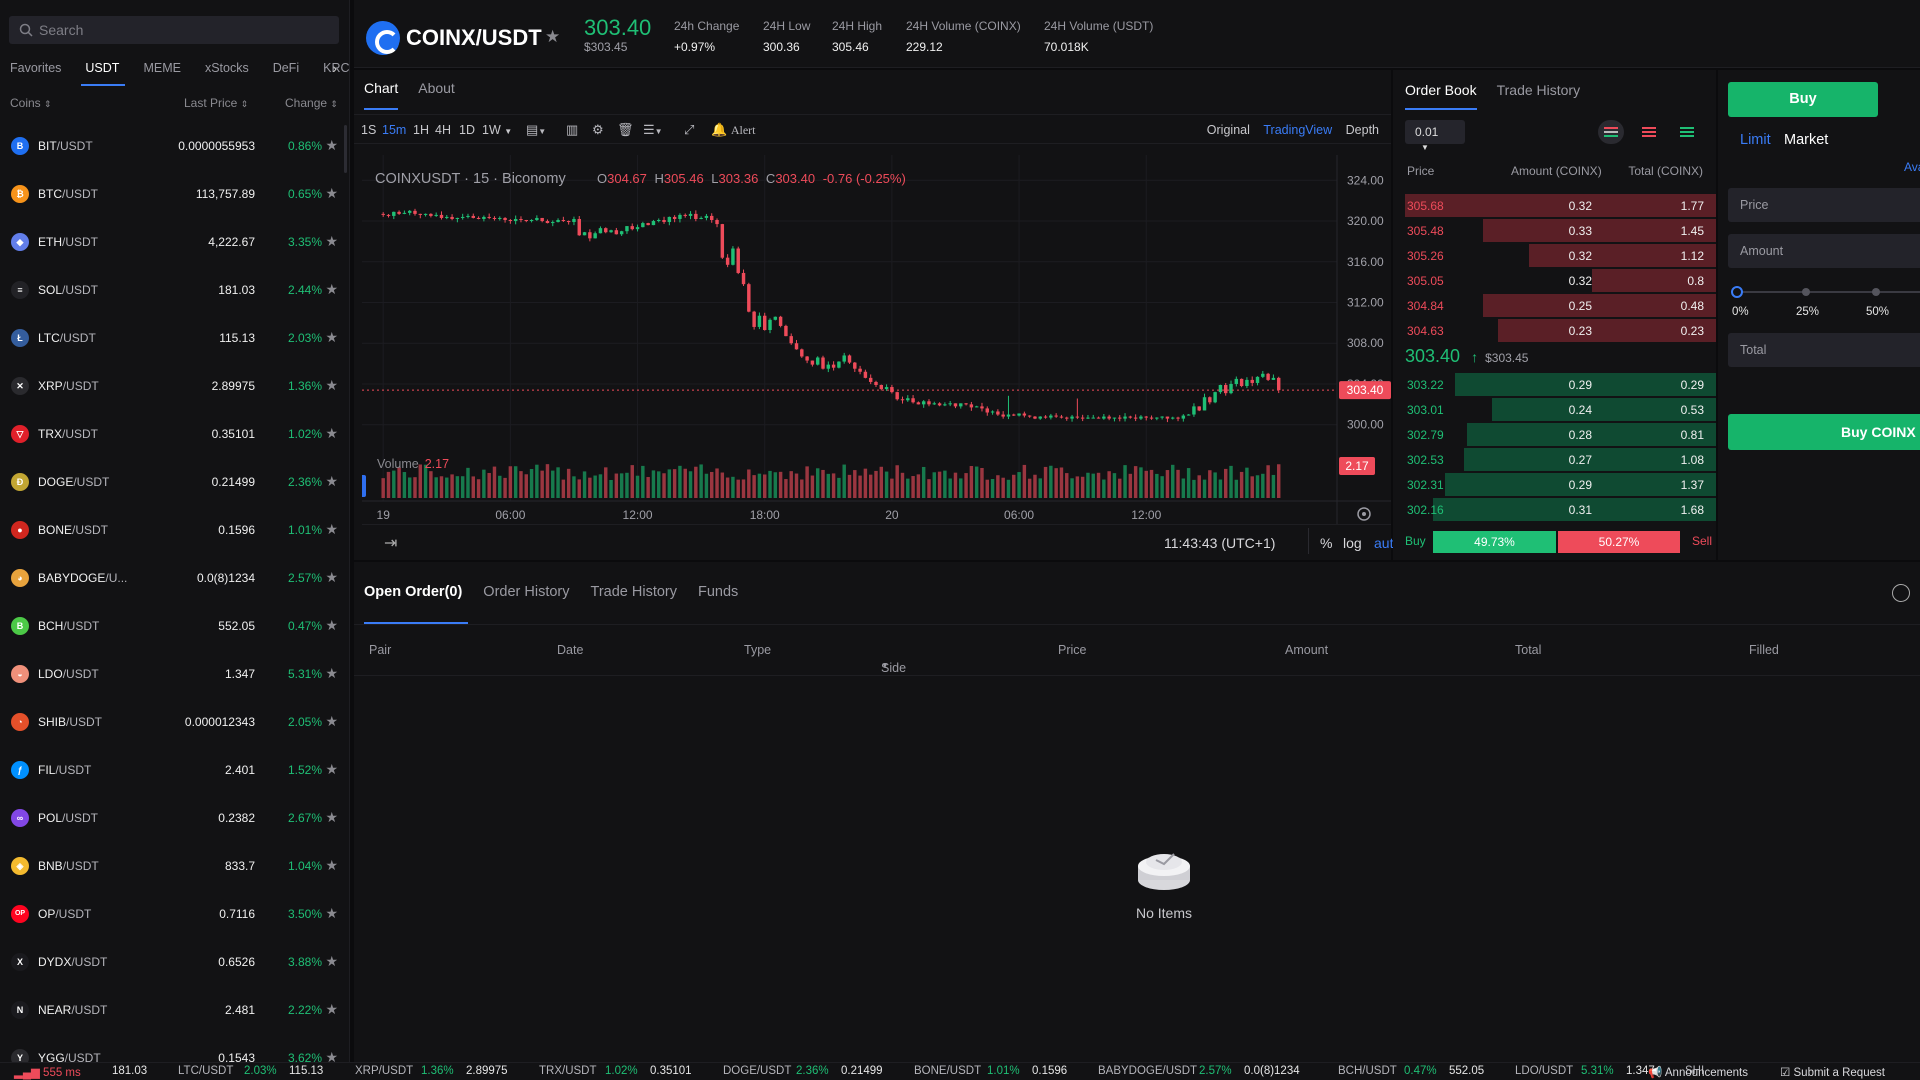  Describe the element at coordinates (174, 961) in the screenshot. I see `coin-row: X DYDX/USDT 0.6526 3.88% ★` at that location.